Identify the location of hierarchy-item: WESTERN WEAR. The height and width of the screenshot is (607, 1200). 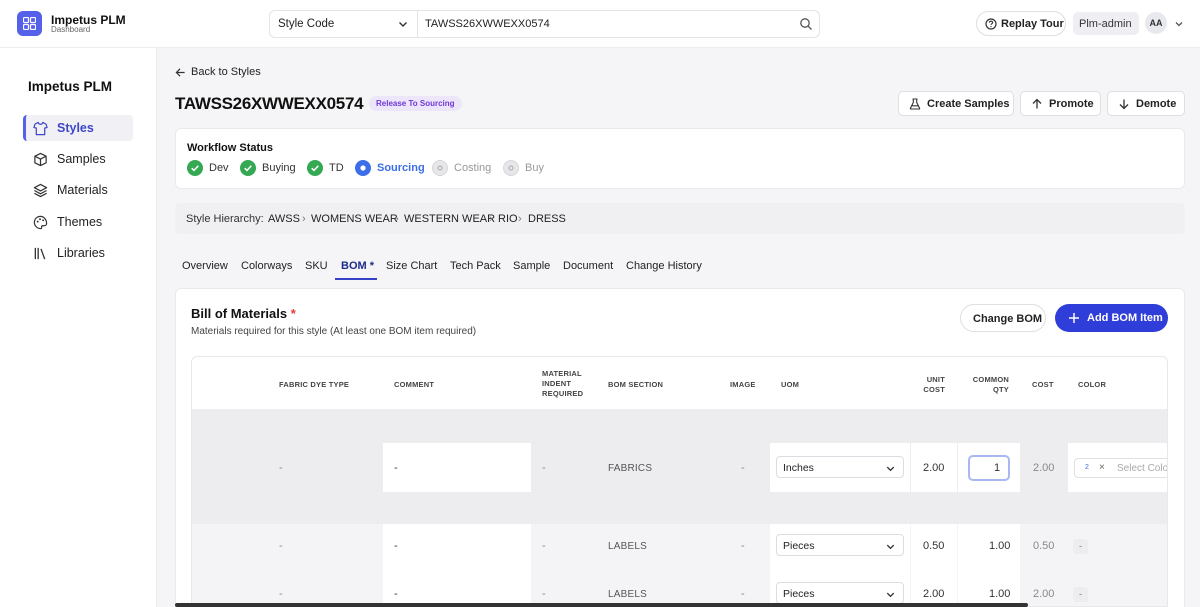
(449, 219).